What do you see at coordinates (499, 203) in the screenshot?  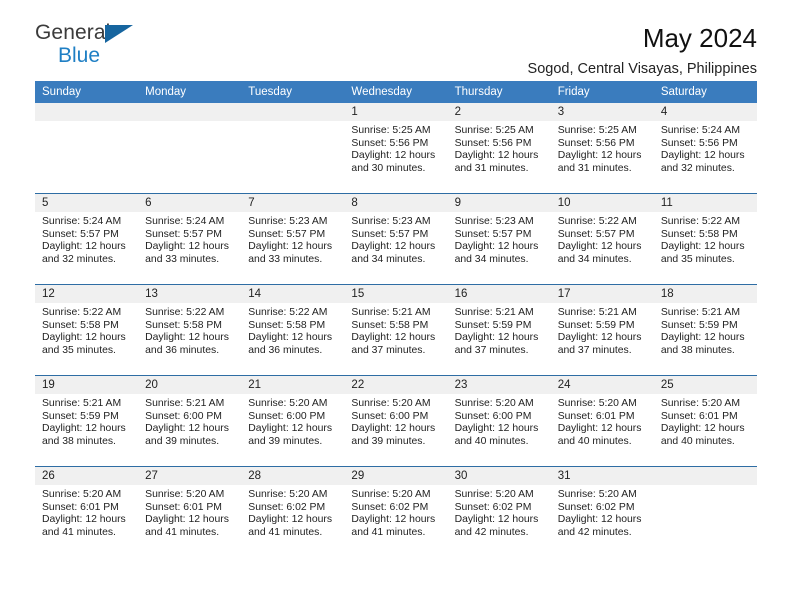 I see `day-number: 9` at bounding box center [499, 203].